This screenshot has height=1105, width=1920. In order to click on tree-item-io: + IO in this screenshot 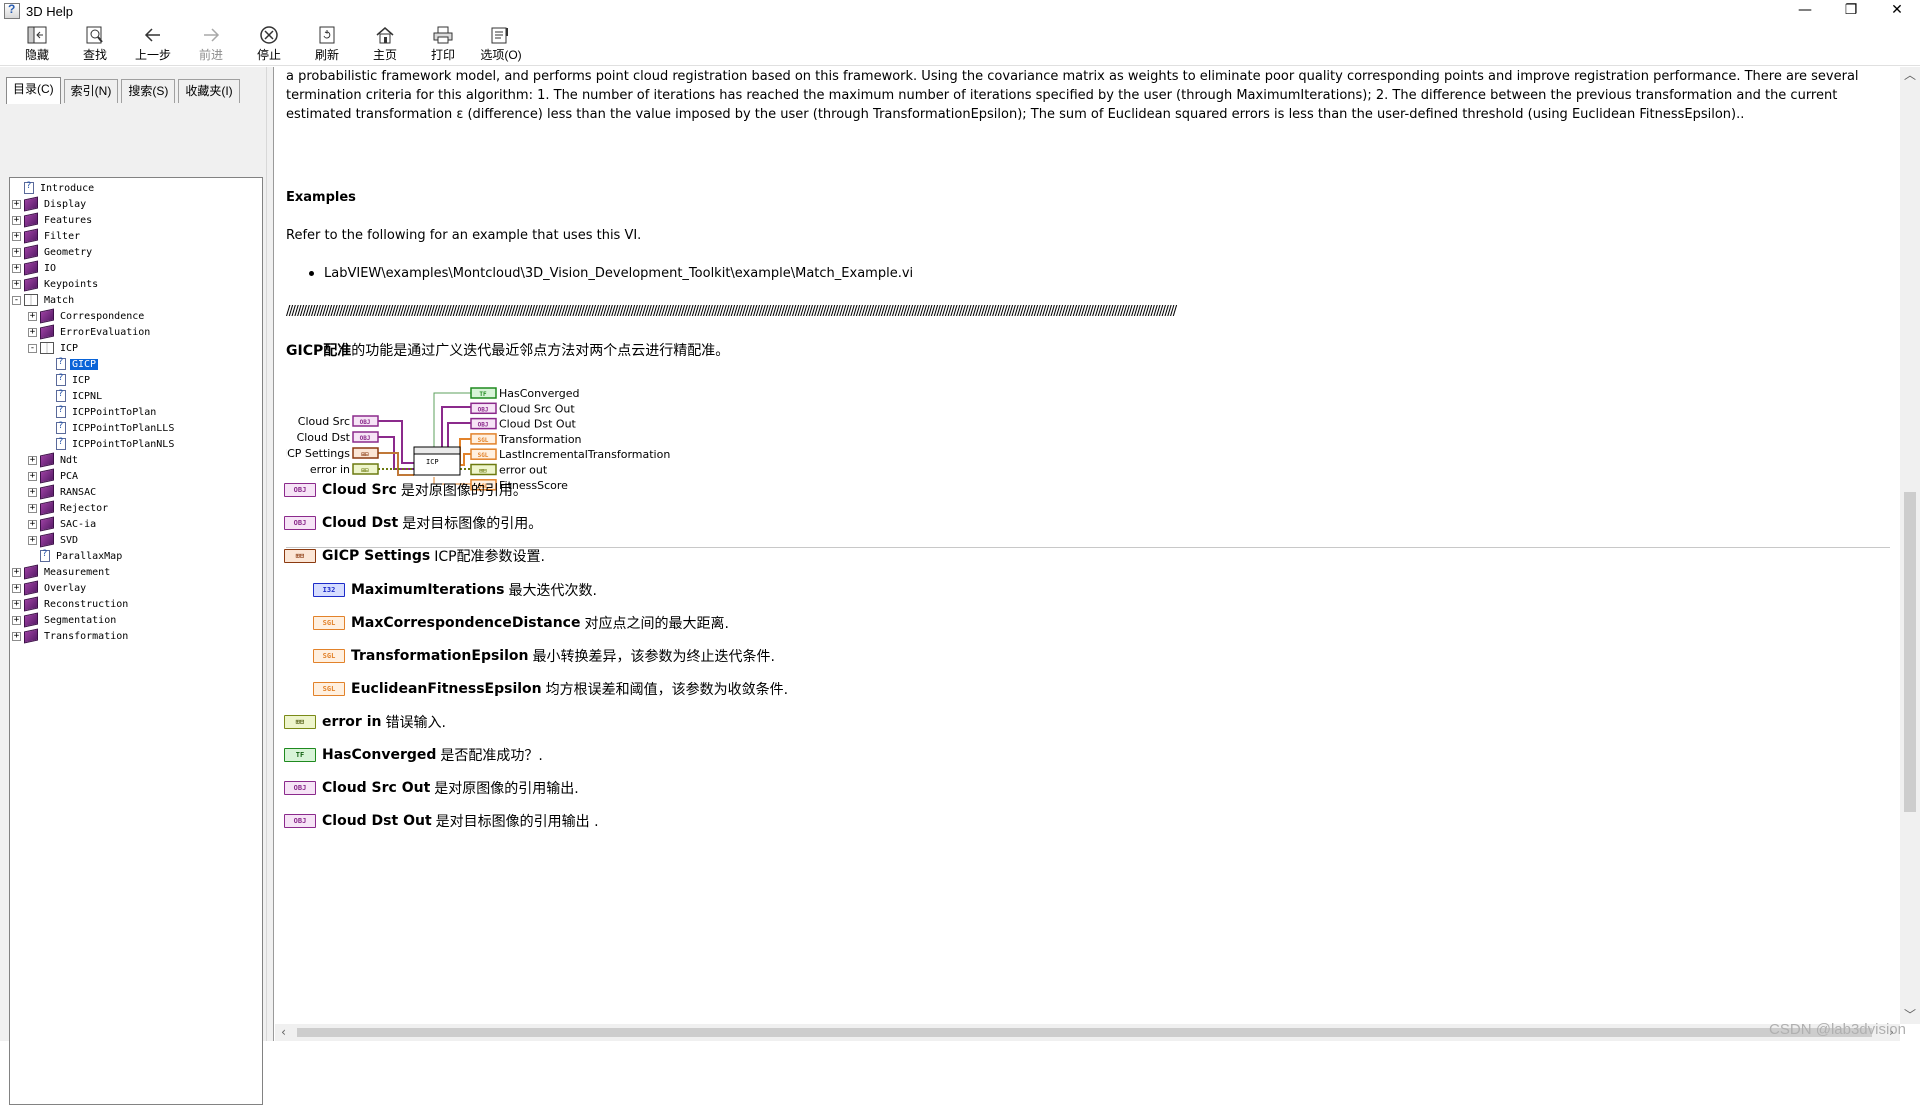, I will do `click(136, 268)`.